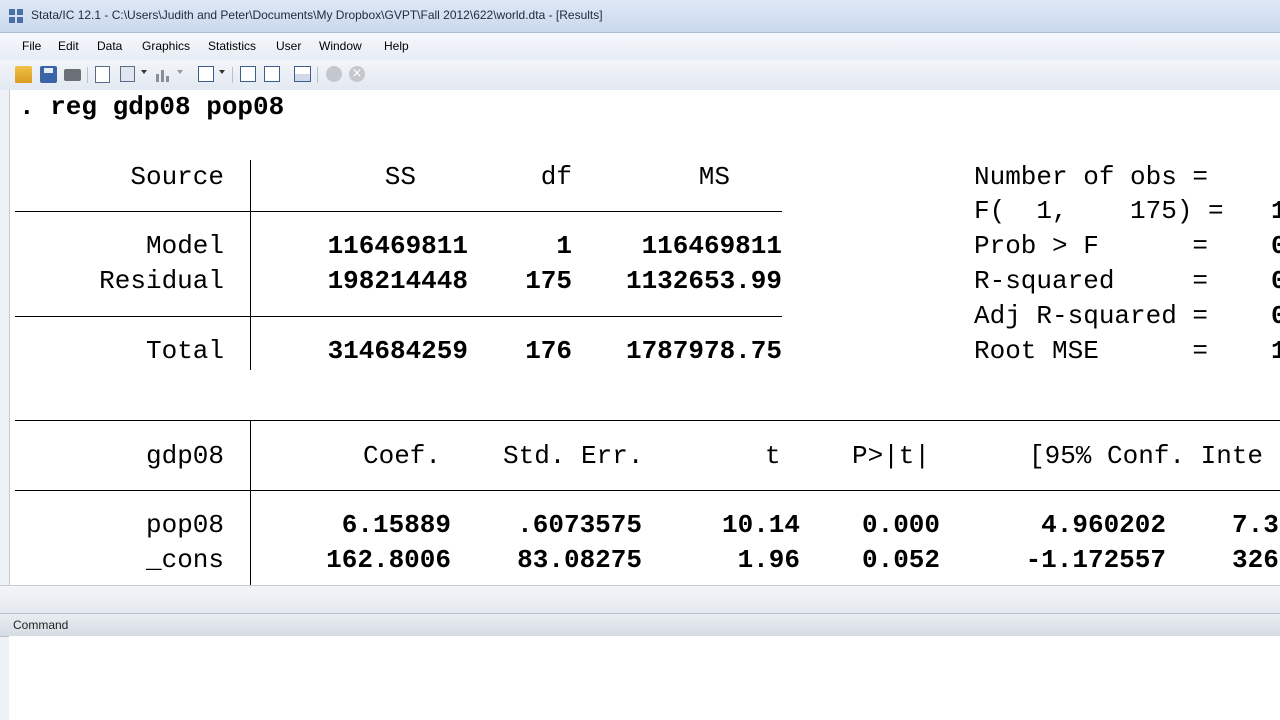 This screenshot has height=720, width=1280. I want to click on menu-data: Data, so click(109, 46).